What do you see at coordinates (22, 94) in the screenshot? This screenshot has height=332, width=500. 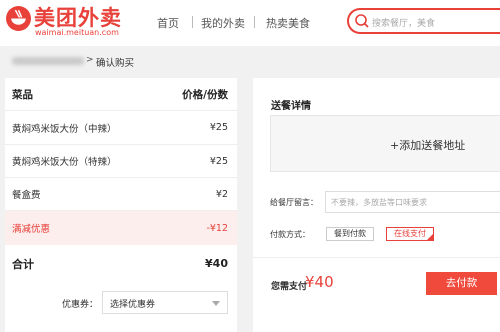 I see `column-dish: 菜品` at bounding box center [22, 94].